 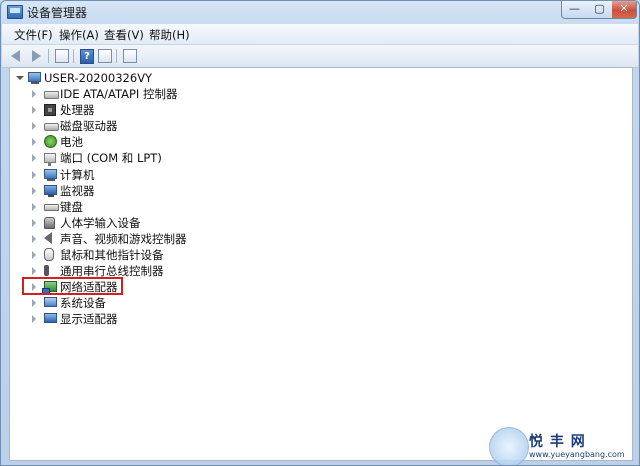 I want to click on tree-item-label: 处理器, so click(x=77, y=110).